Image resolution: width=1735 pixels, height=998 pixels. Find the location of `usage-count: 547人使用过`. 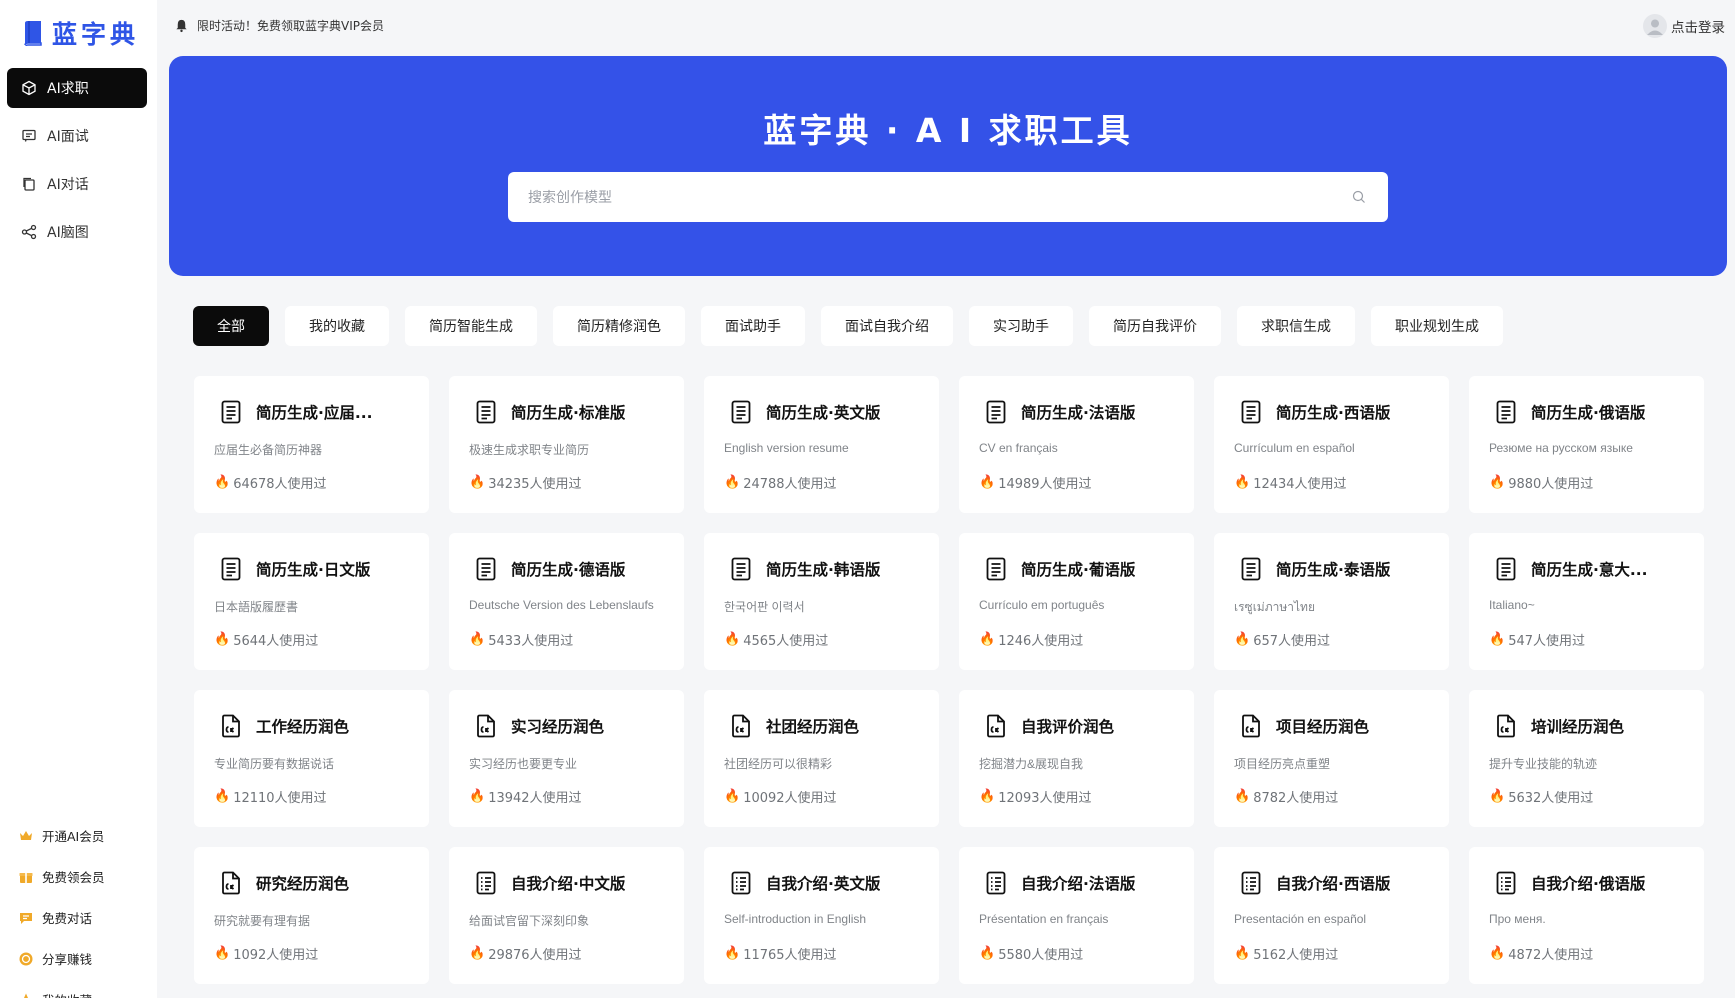

usage-count: 547人使用过 is located at coordinates (1547, 641).